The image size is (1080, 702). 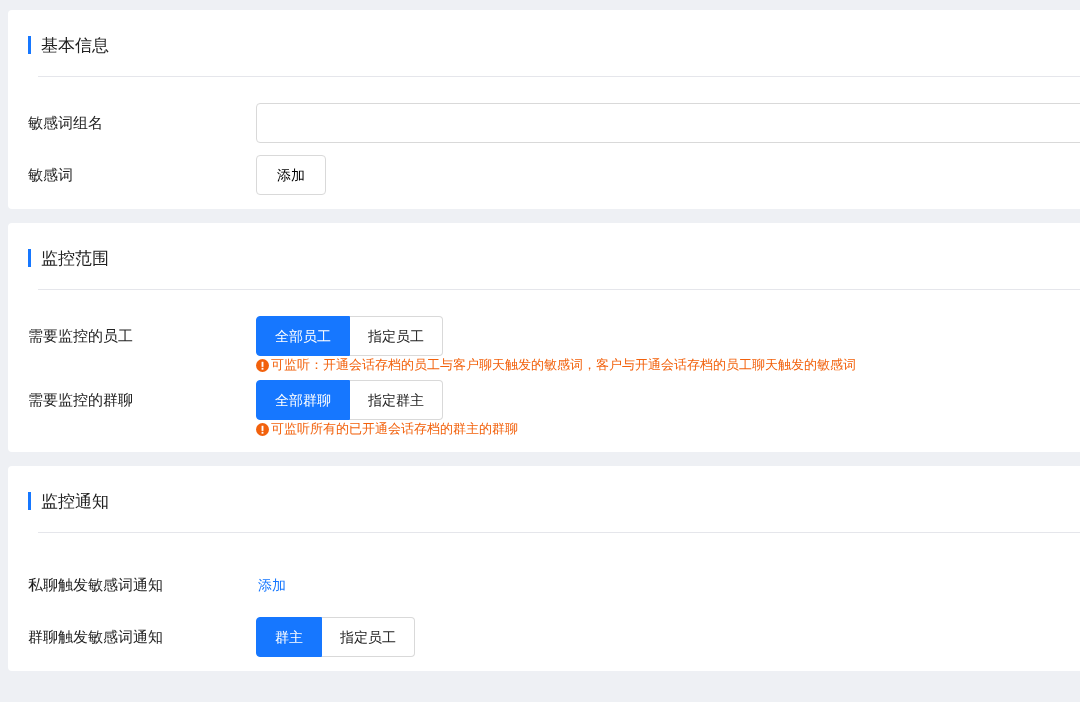 I want to click on field-label: 敏感词组名, so click(x=66, y=123).